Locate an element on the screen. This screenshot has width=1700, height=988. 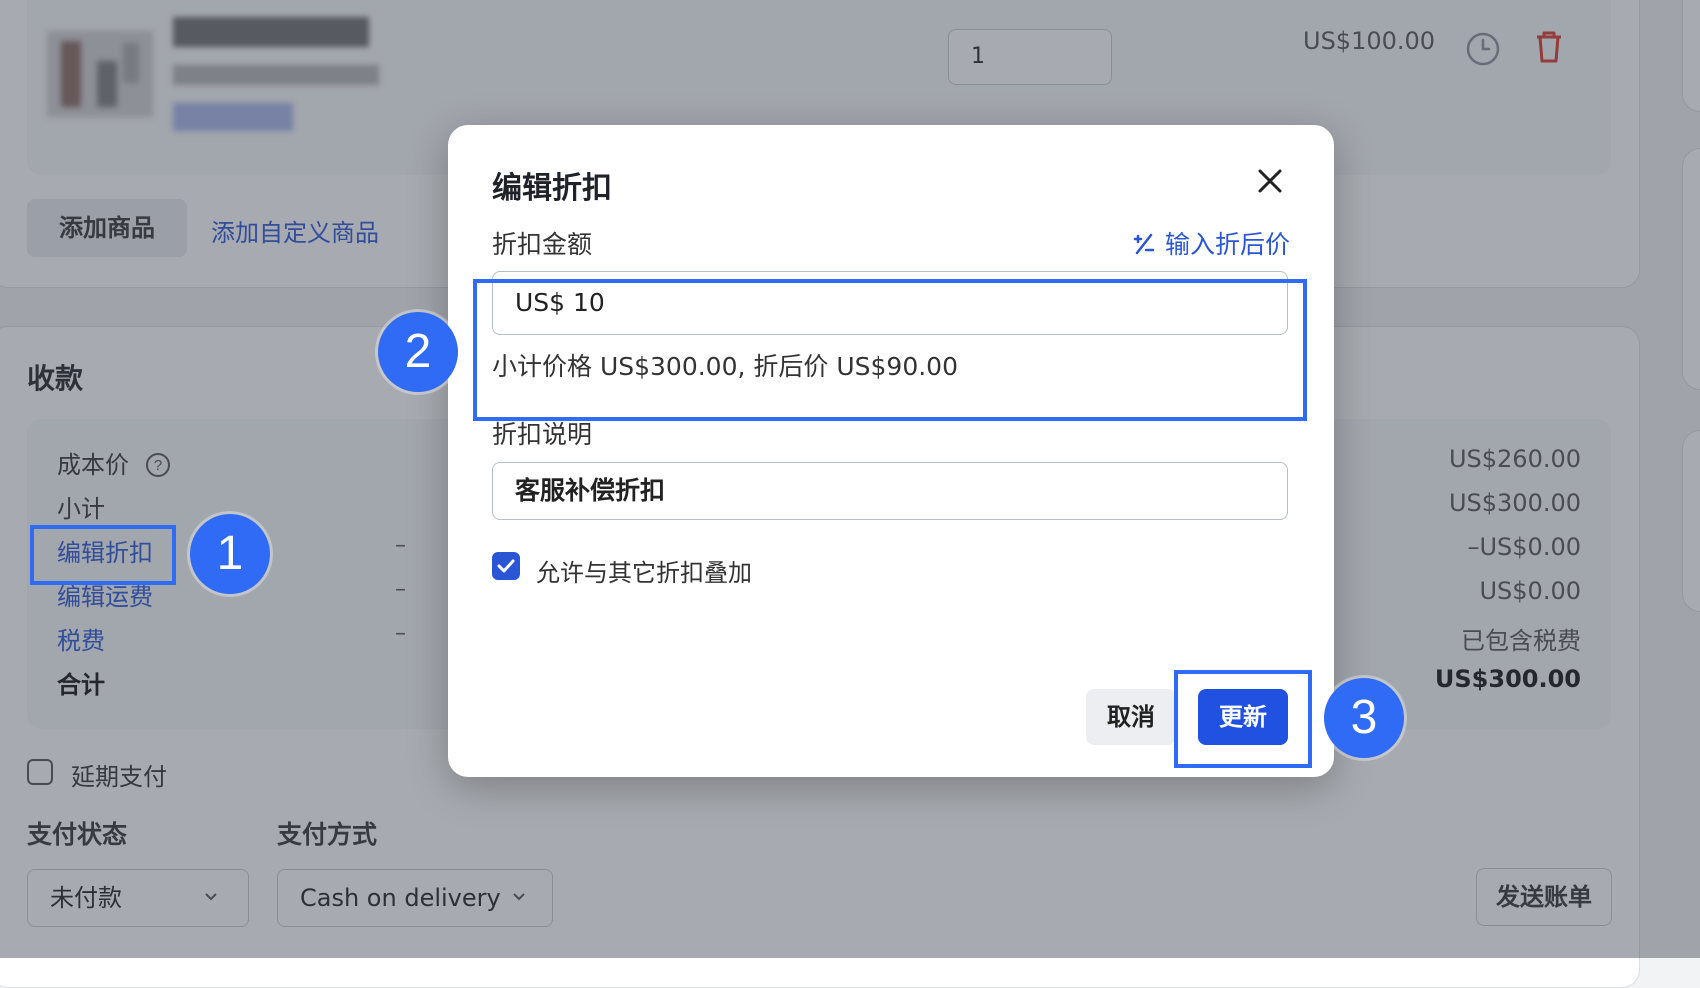
step-badge-2: 2 is located at coordinates (418, 352).